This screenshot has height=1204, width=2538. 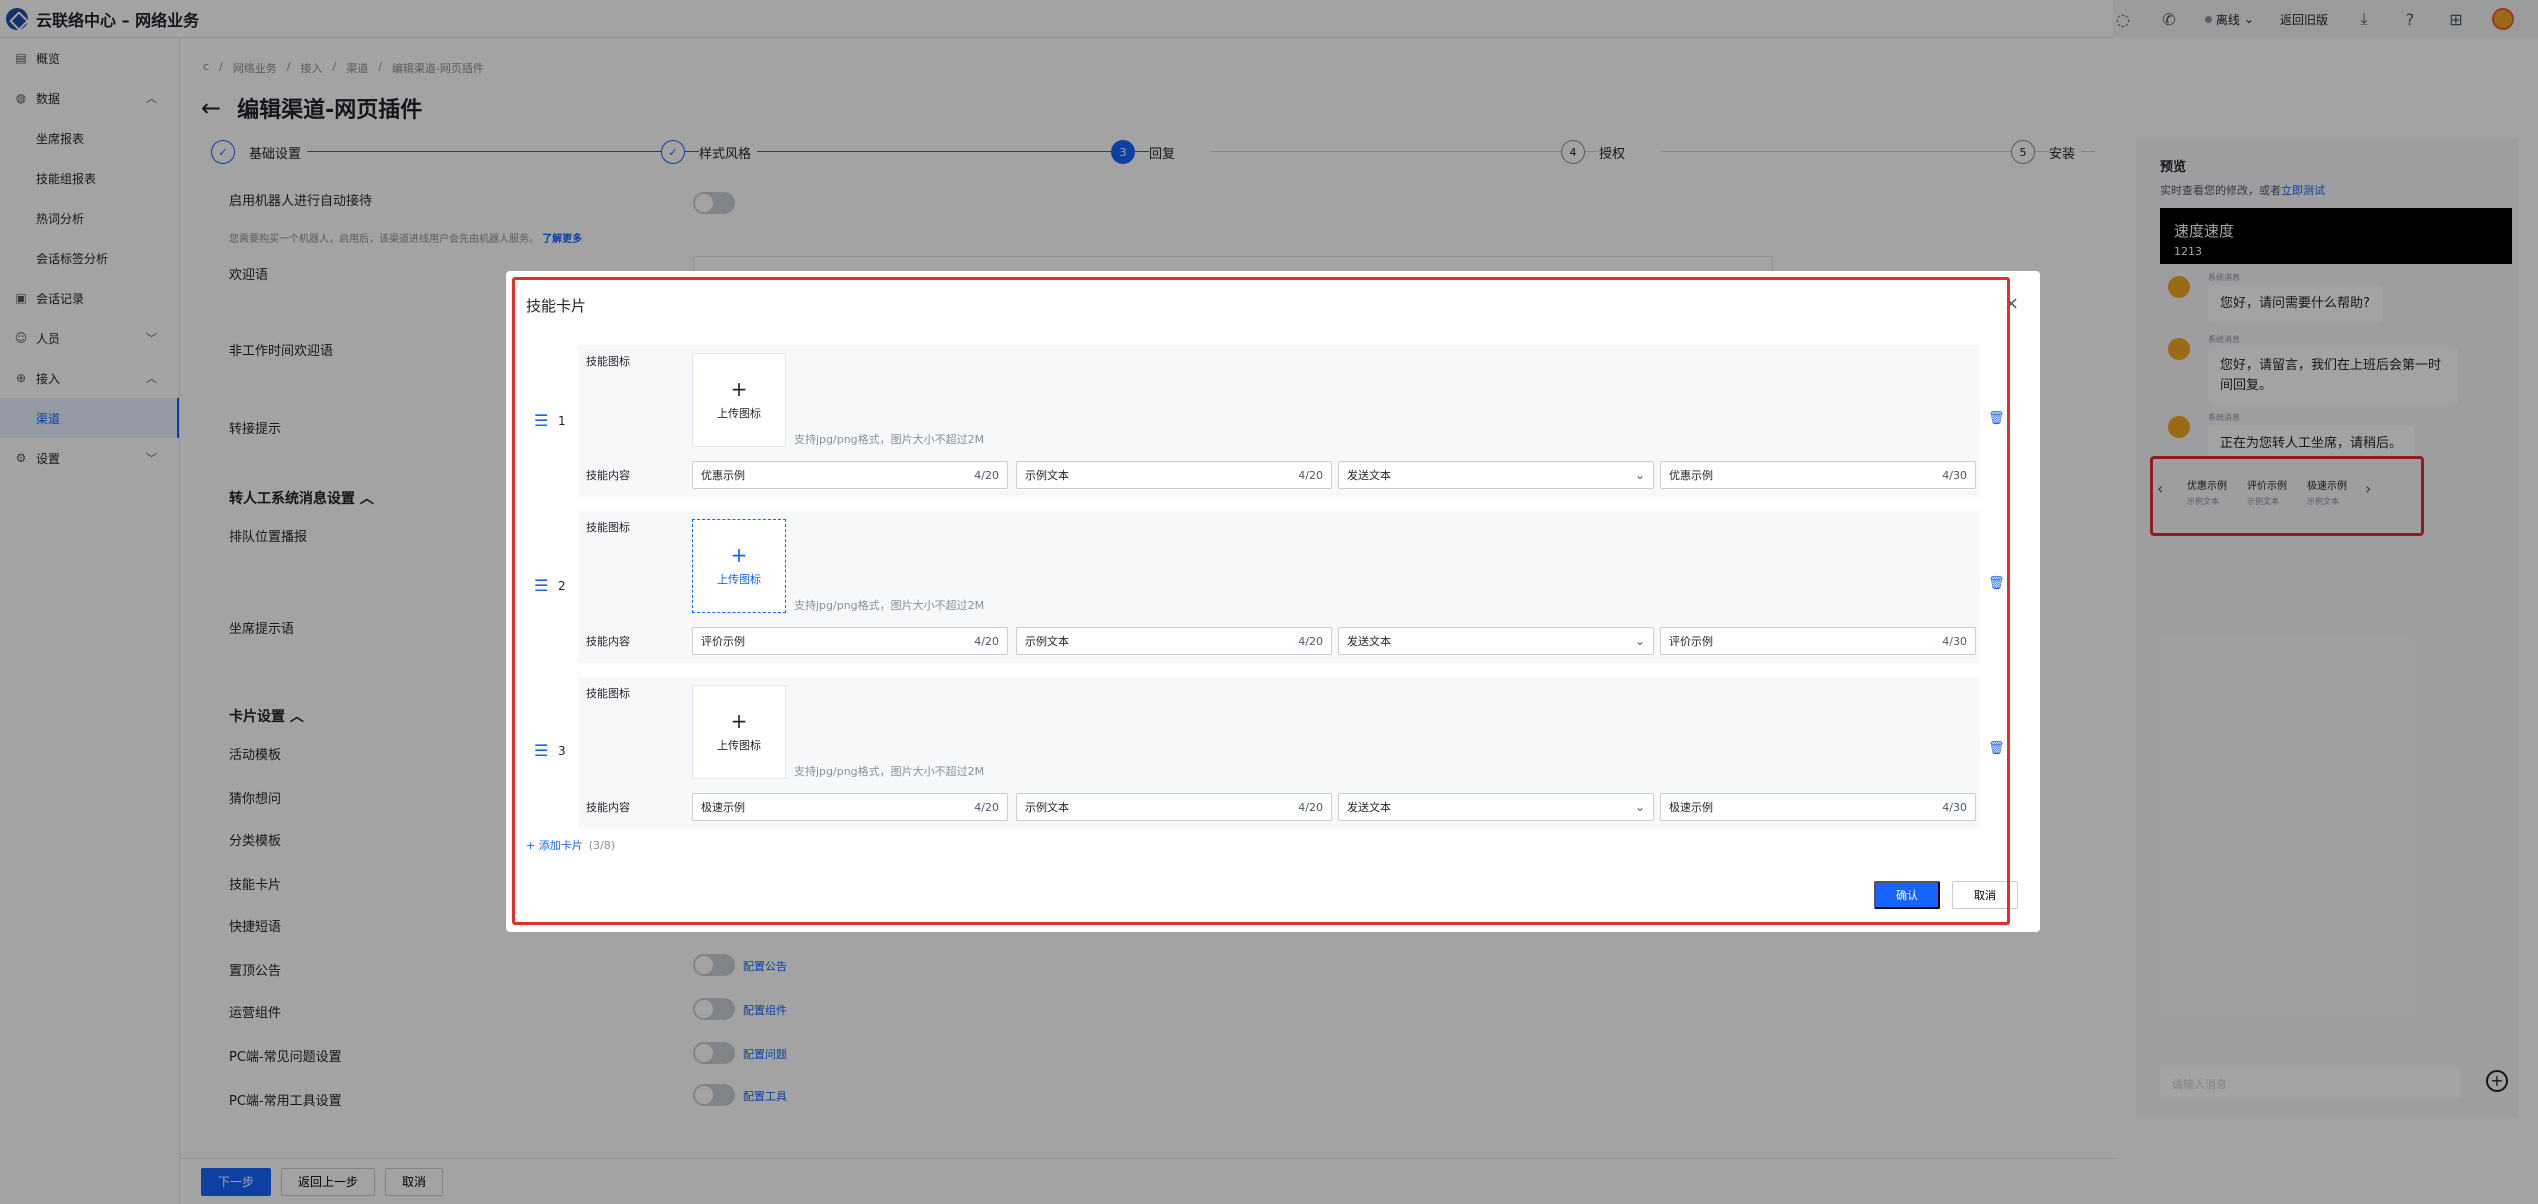 What do you see at coordinates (602, 845) in the screenshot?
I see `add-card-count: (3/8)` at bounding box center [602, 845].